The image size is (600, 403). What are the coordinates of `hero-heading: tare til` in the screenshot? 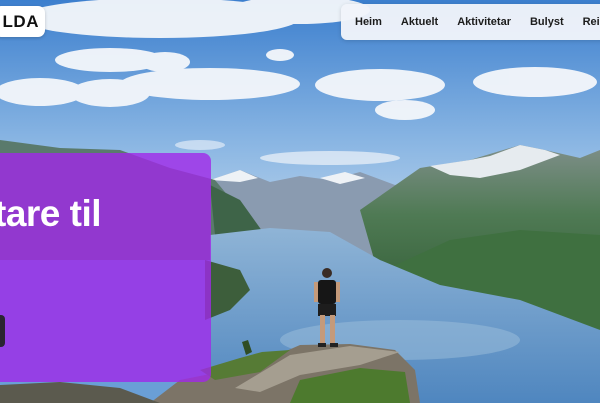 It's located at (51, 213).